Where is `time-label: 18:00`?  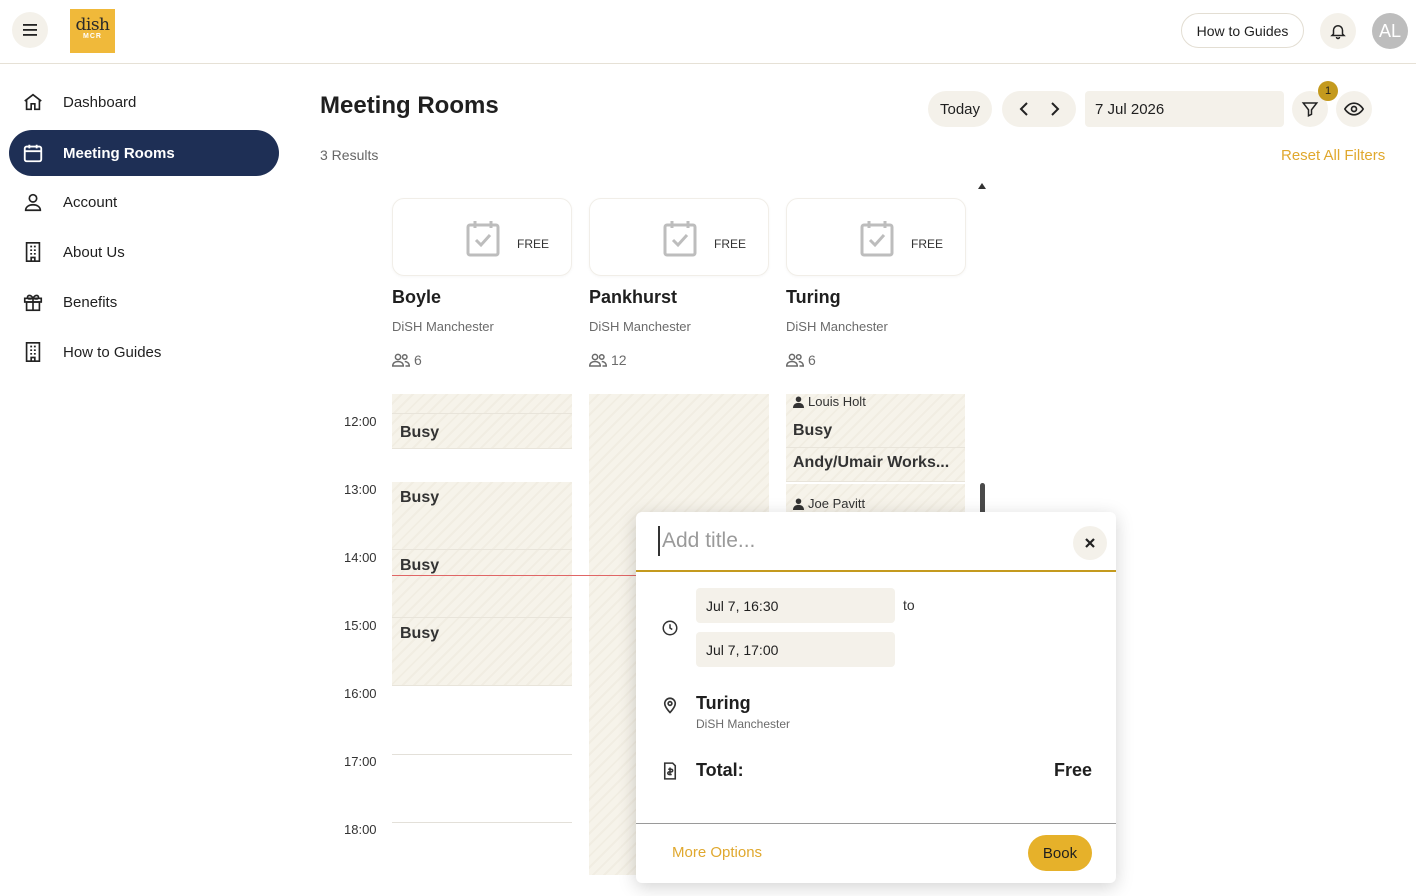 time-label: 18:00 is located at coordinates (360, 829).